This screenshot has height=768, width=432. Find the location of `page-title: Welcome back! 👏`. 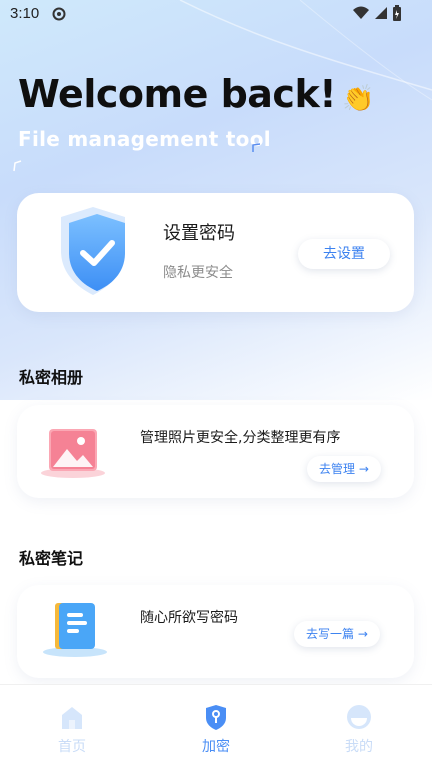

page-title: Welcome back! 👏 is located at coordinates (196, 94).